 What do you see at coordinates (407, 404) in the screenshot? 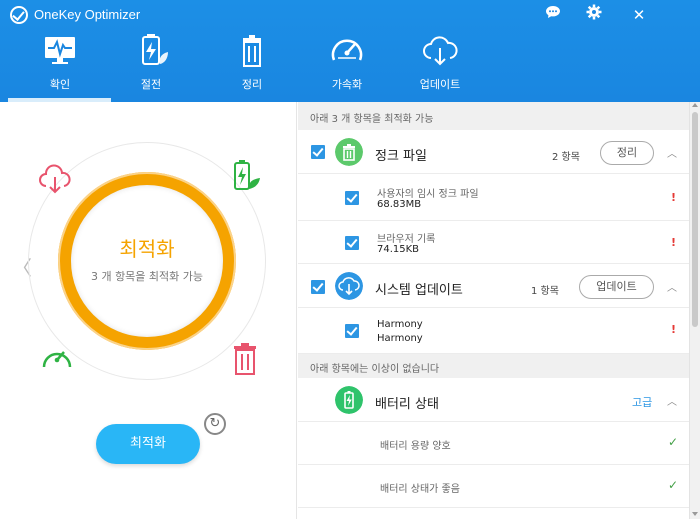
I see `group-title: 배터리 상태` at bounding box center [407, 404].